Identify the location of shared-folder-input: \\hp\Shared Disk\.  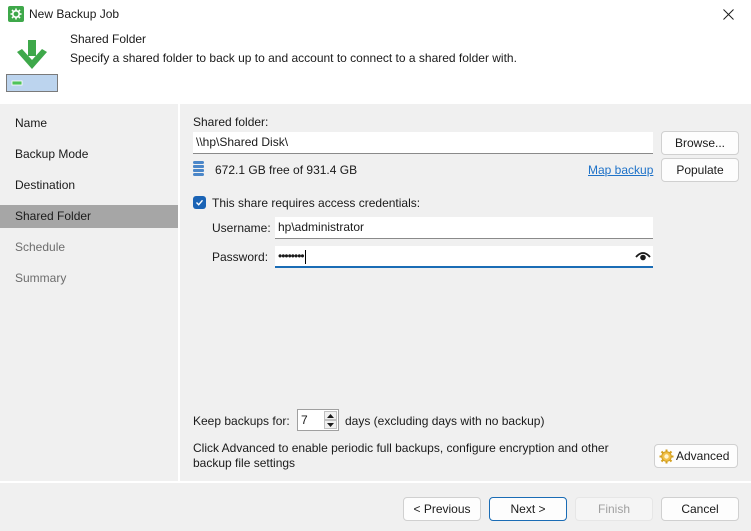
(423, 143).